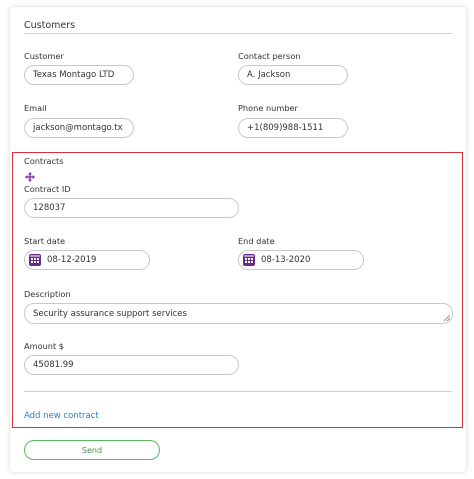 This screenshot has width=474, height=479. I want to click on contact-person-label: Contact person, so click(269, 56).